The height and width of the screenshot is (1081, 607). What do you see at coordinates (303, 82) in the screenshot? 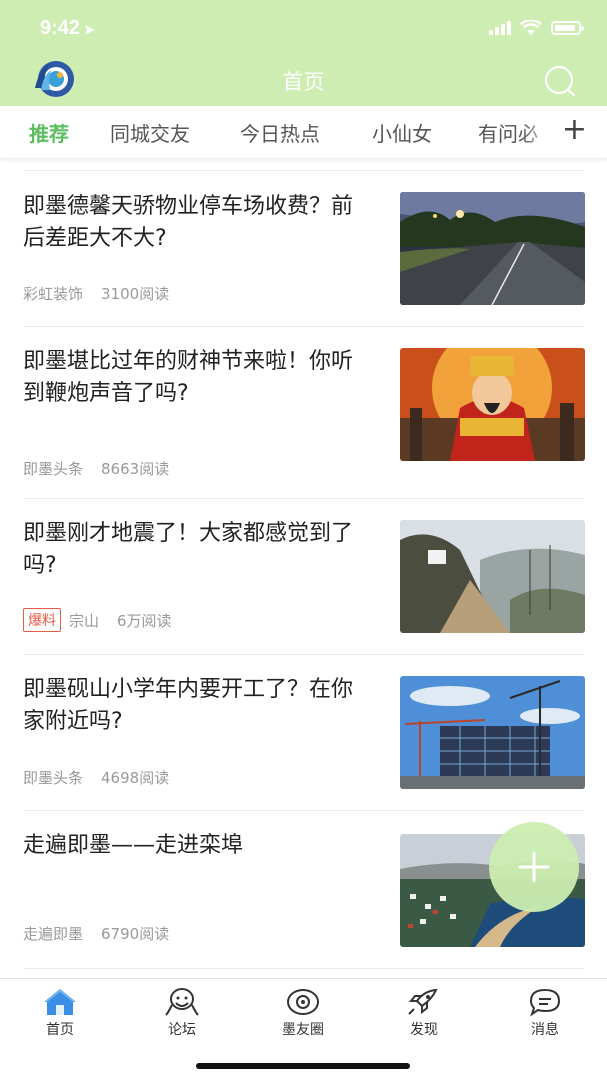
I see `page-title: 首页` at bounding box center [303, 82].